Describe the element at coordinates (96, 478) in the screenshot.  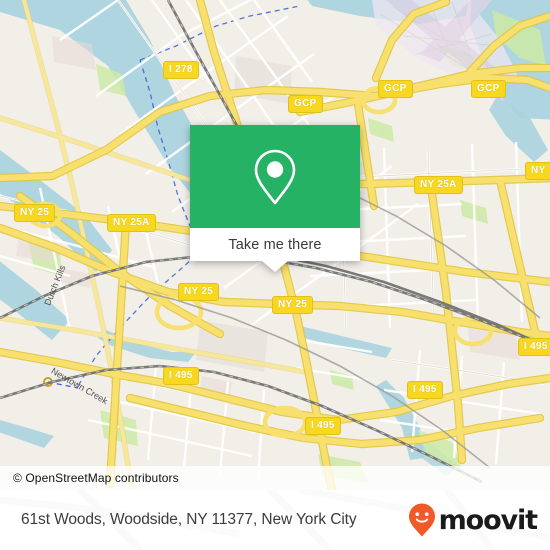
I see `attribution-text: © OpenStreetMap contributors` at that location.